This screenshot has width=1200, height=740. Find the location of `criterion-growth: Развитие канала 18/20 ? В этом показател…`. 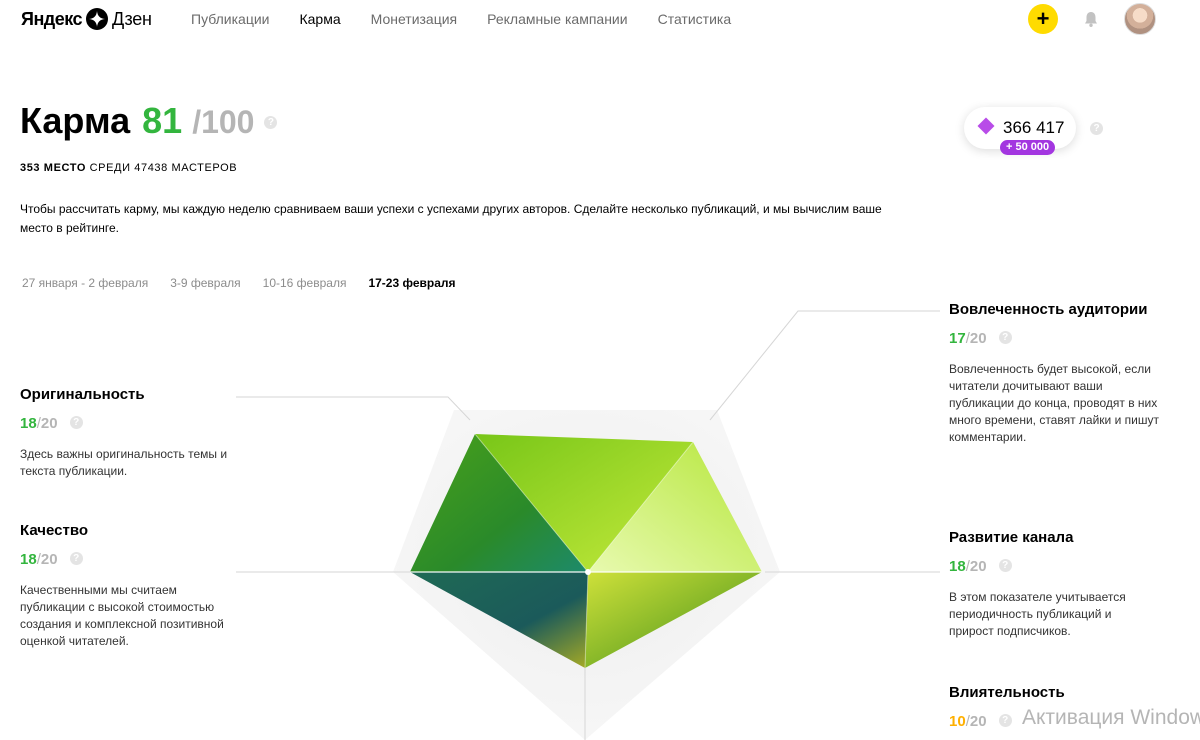

criterion-growth: Развитие канала 18/20 ? В этом показател… is located at coordinates (1054, 584).